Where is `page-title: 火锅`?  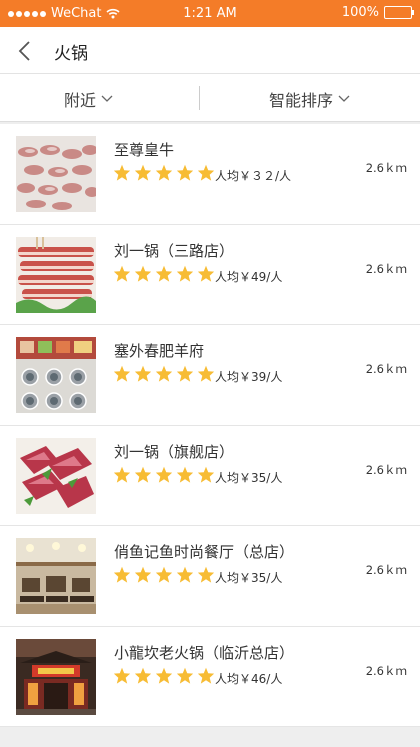
page-title: 火锅 is located at coordinates (71, 54).